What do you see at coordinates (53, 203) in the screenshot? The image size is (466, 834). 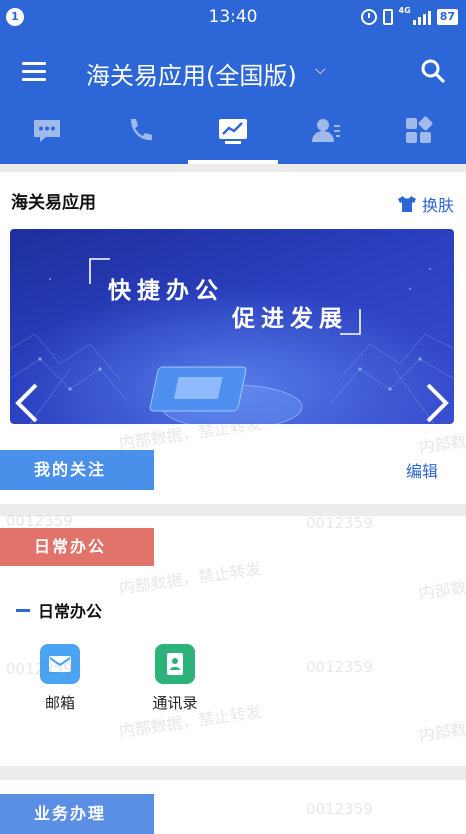 I see `section-title: 海关易应用` at bounding box center [53, 203].